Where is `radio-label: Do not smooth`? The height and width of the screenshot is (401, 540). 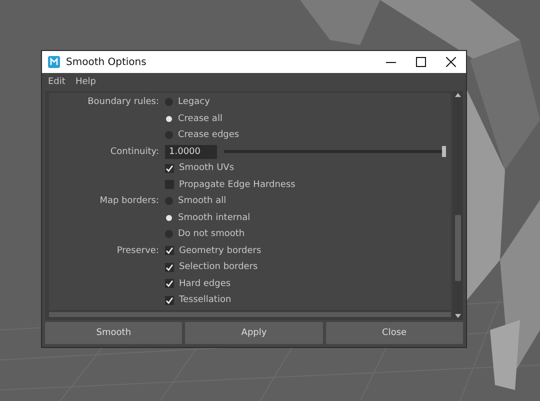
radio-label: Do not smooth is located at coordinates (211, 234).